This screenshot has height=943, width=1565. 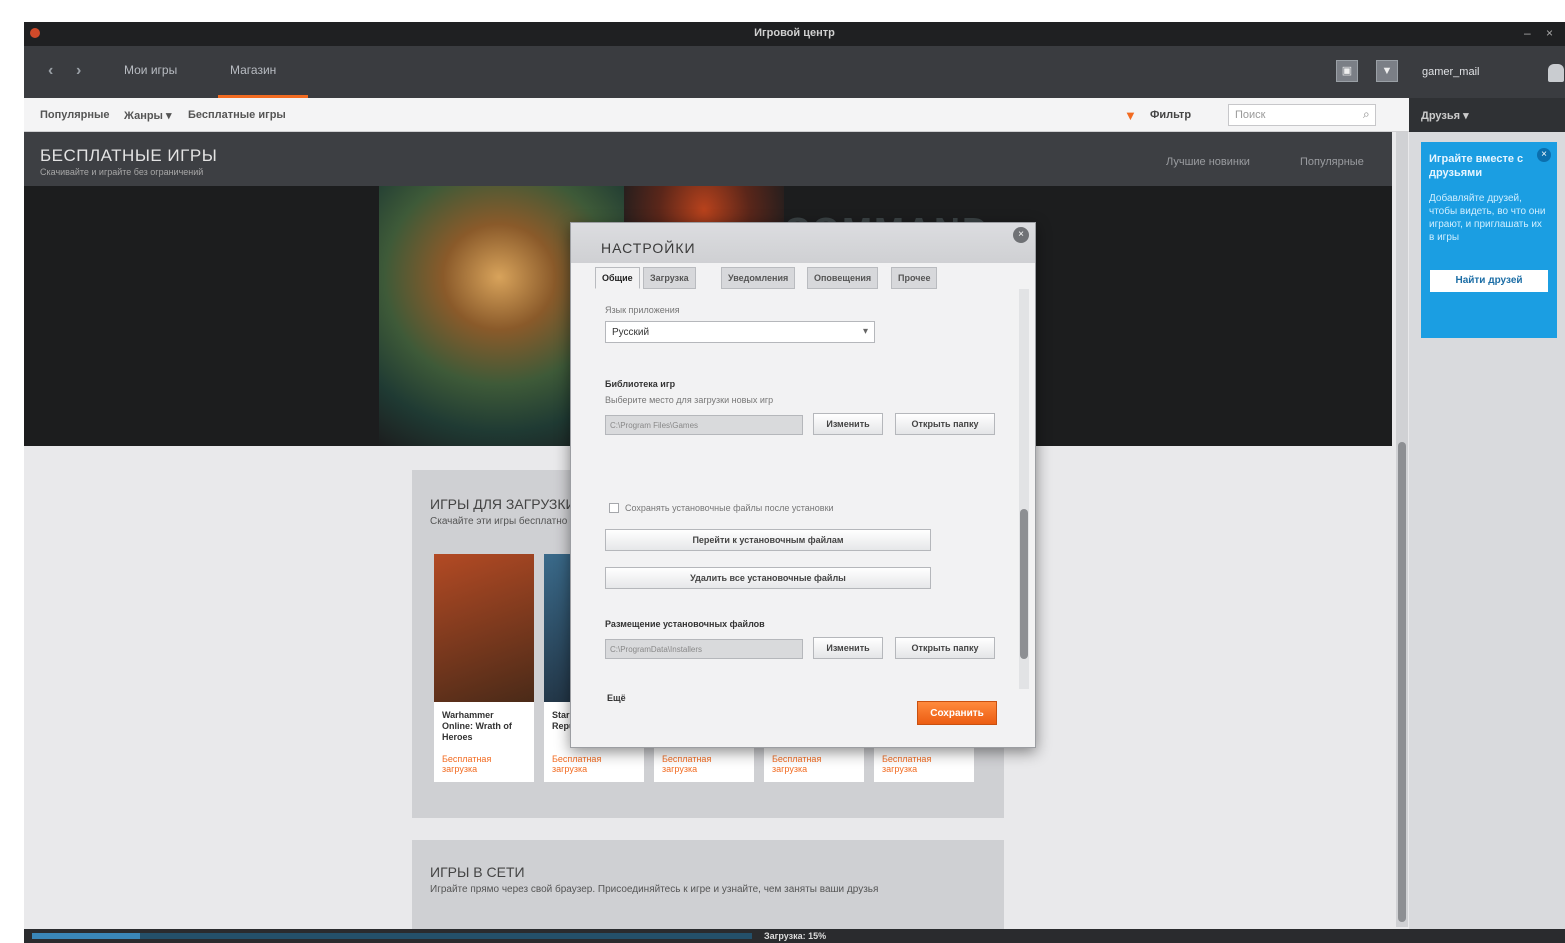 I want to click on tab-other: Прочее, so click(x=914, y=278).